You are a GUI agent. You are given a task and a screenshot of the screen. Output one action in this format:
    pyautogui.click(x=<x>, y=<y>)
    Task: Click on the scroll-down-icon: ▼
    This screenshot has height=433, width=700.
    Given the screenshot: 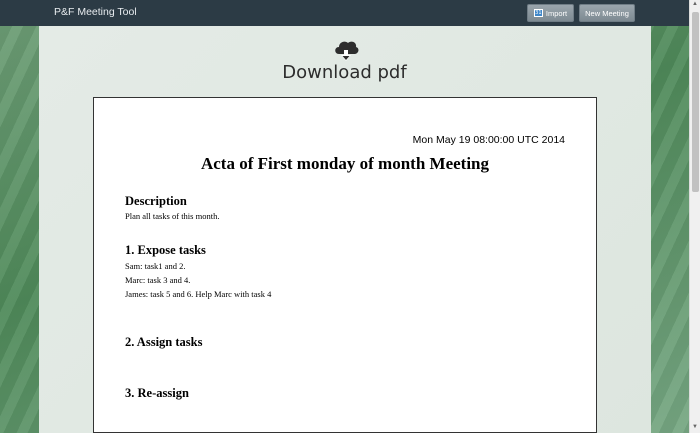 What is the action you would take?
    pyautogui.click(x=695, y=427)
    